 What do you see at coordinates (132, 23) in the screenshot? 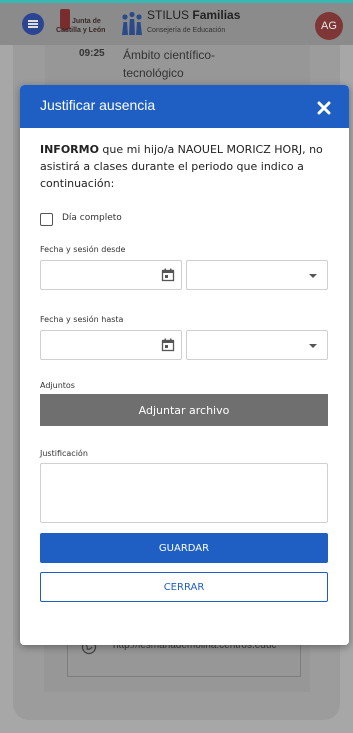
I see `stilus-family-icon` at bounding box center [132, 23].